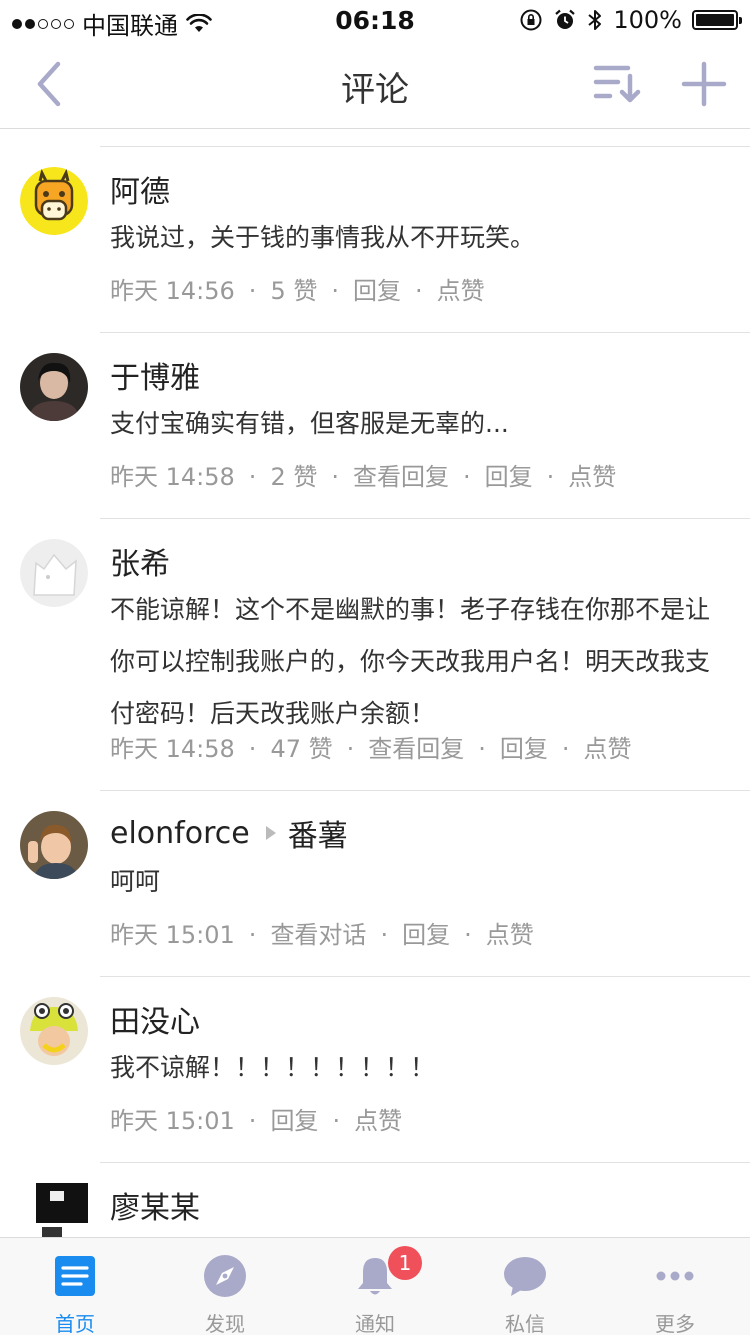 The height and width of the screenshot is (1337, 750). What do you see at coordinates (140, 189) in the screenshot?
I see `comment-author: 阿德` at bounding box center [140, 189].